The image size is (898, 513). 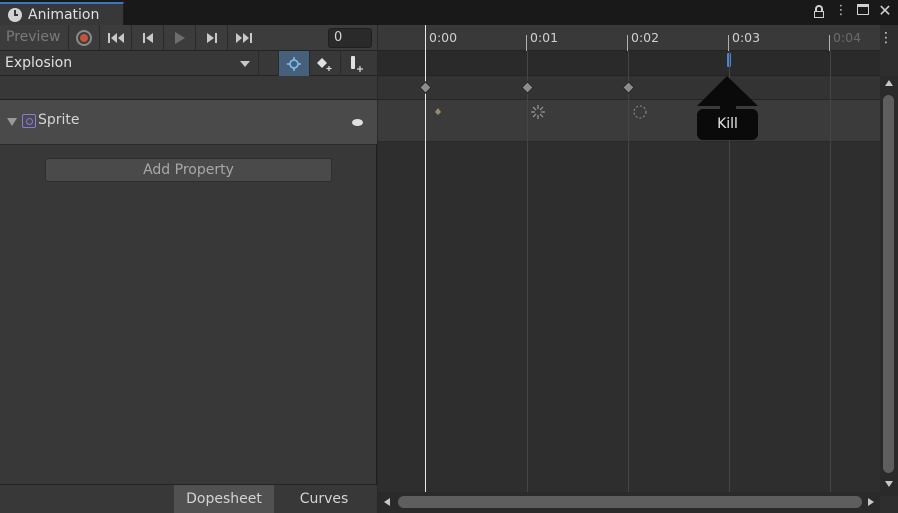 I want to click on ruler-tick-label: 0:00, so click(x=443, y=37).